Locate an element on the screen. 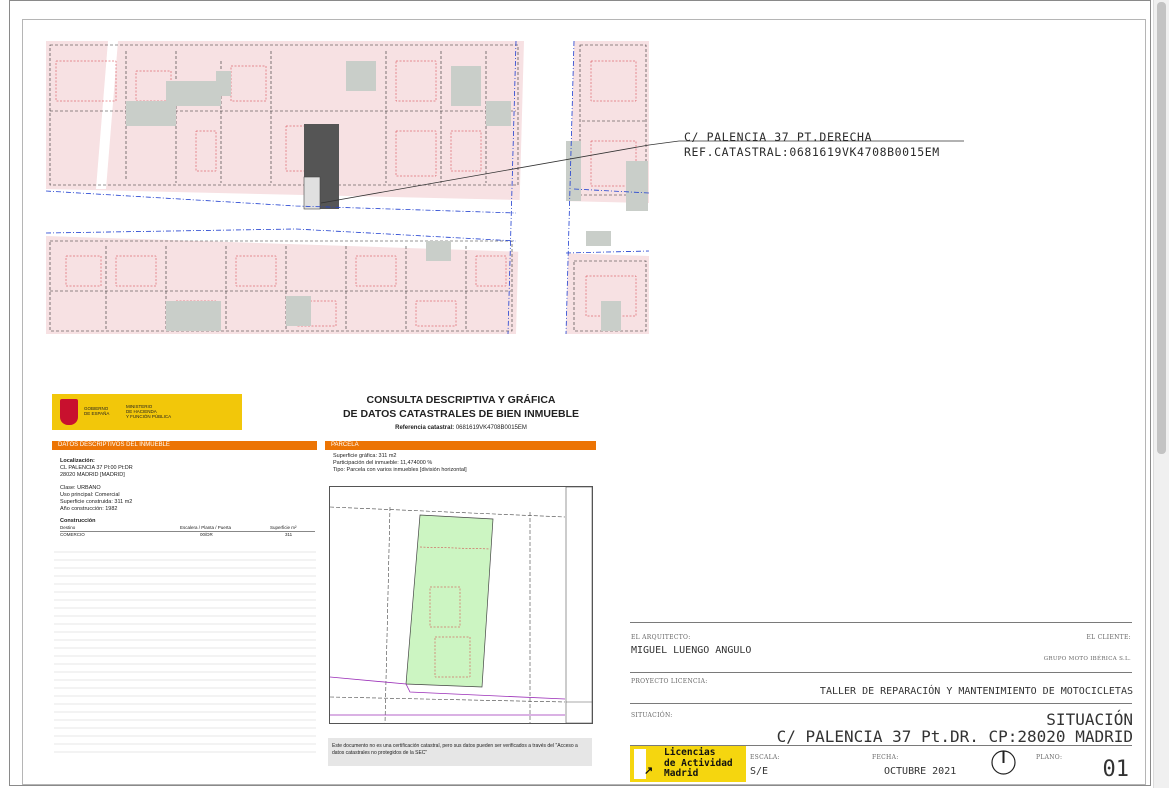 The height and width of the screenshot is (788, 1169). ministry-line-3: Y FUNCIÓN PÚBLICA is located at coordinates (149, 416).